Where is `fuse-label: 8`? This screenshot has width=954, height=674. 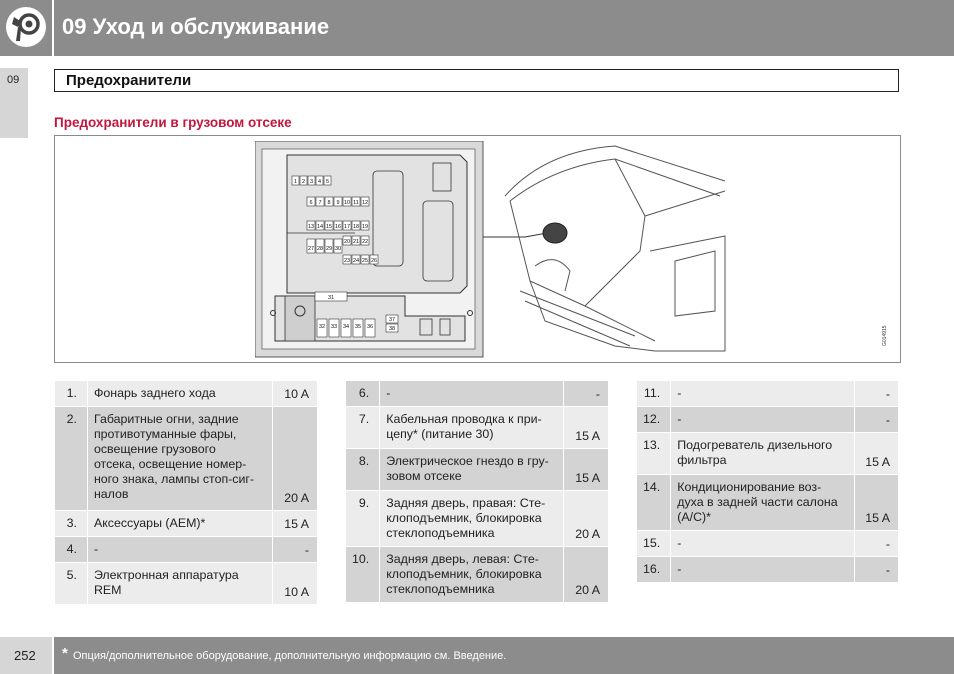
fuse-label: 8 is located at coordinates (328, 203).